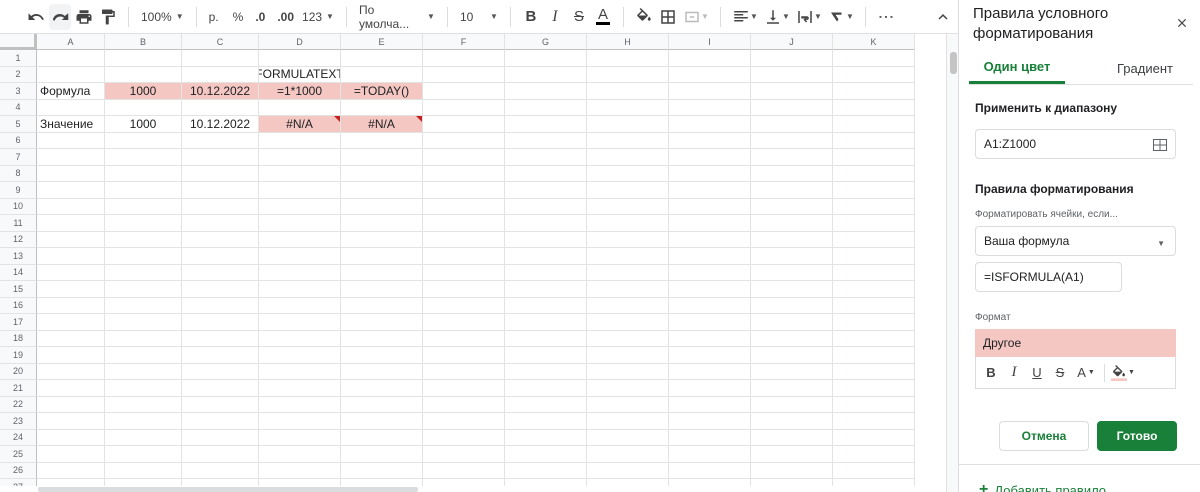 The height and width of the screenshot is (492, 1200). What do you see at coordinates (546, 223) in the screenshot?
I see `cell-g11` at bounding box center [546, 223].